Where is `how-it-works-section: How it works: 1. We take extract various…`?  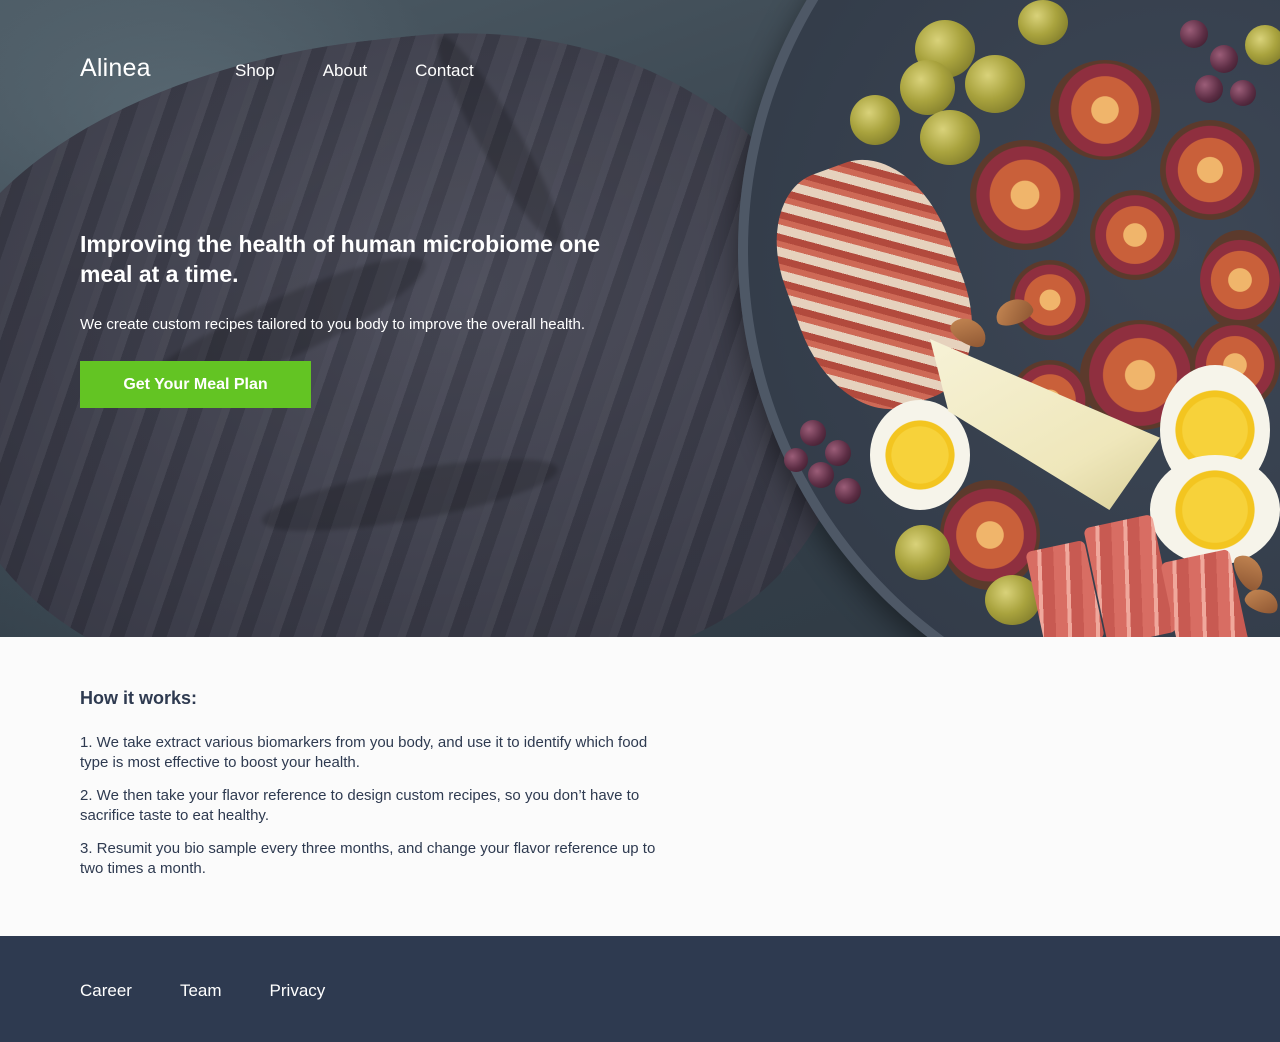 how-it-works-section: How it works: 1. We take extract various… is located at coordinates (370, 790).